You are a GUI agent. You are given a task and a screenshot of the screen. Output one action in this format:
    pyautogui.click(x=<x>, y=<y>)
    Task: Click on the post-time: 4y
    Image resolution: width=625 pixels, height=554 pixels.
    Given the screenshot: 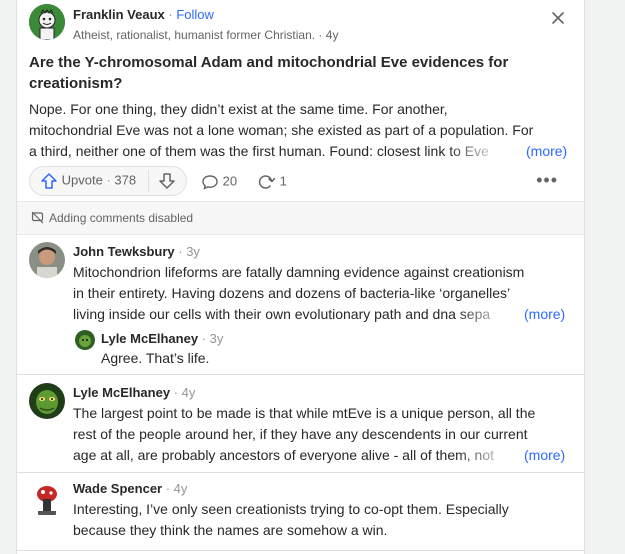 What is the action you would take?
    pyautogui.click(x=332, y=35)
    